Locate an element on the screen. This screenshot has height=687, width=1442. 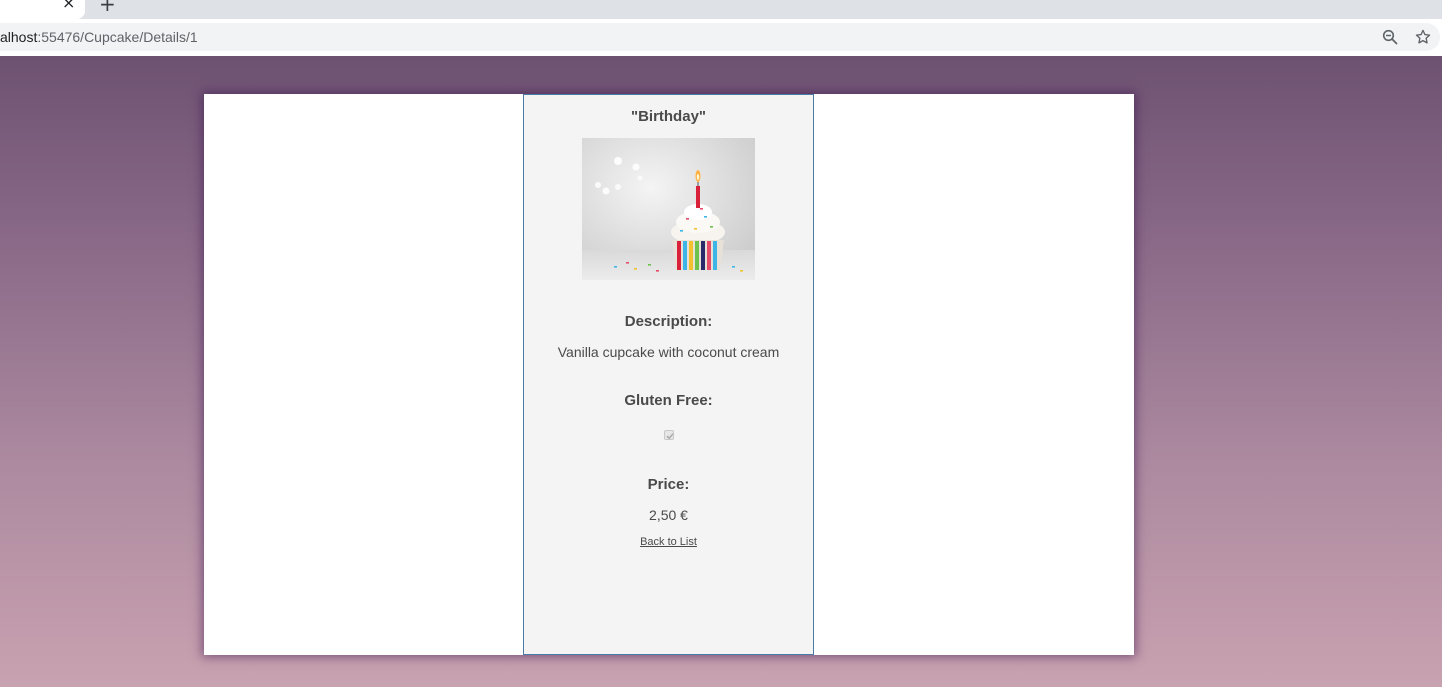
browser-toolbar: alhost:55476/Cupcake/Details/1 is located at coordinates (721, 37).